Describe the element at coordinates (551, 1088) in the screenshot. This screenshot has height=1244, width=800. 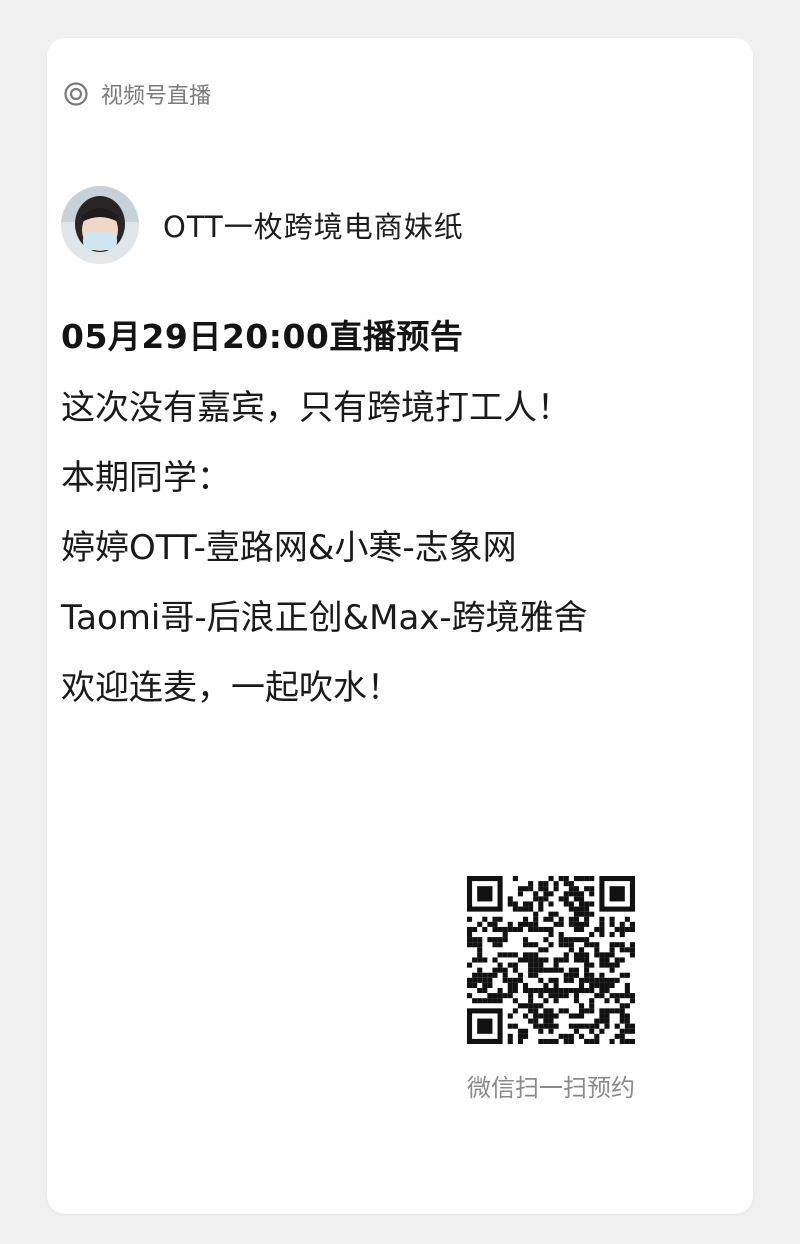
I see `qr-caption: 微信扫一扫预约` at that location.